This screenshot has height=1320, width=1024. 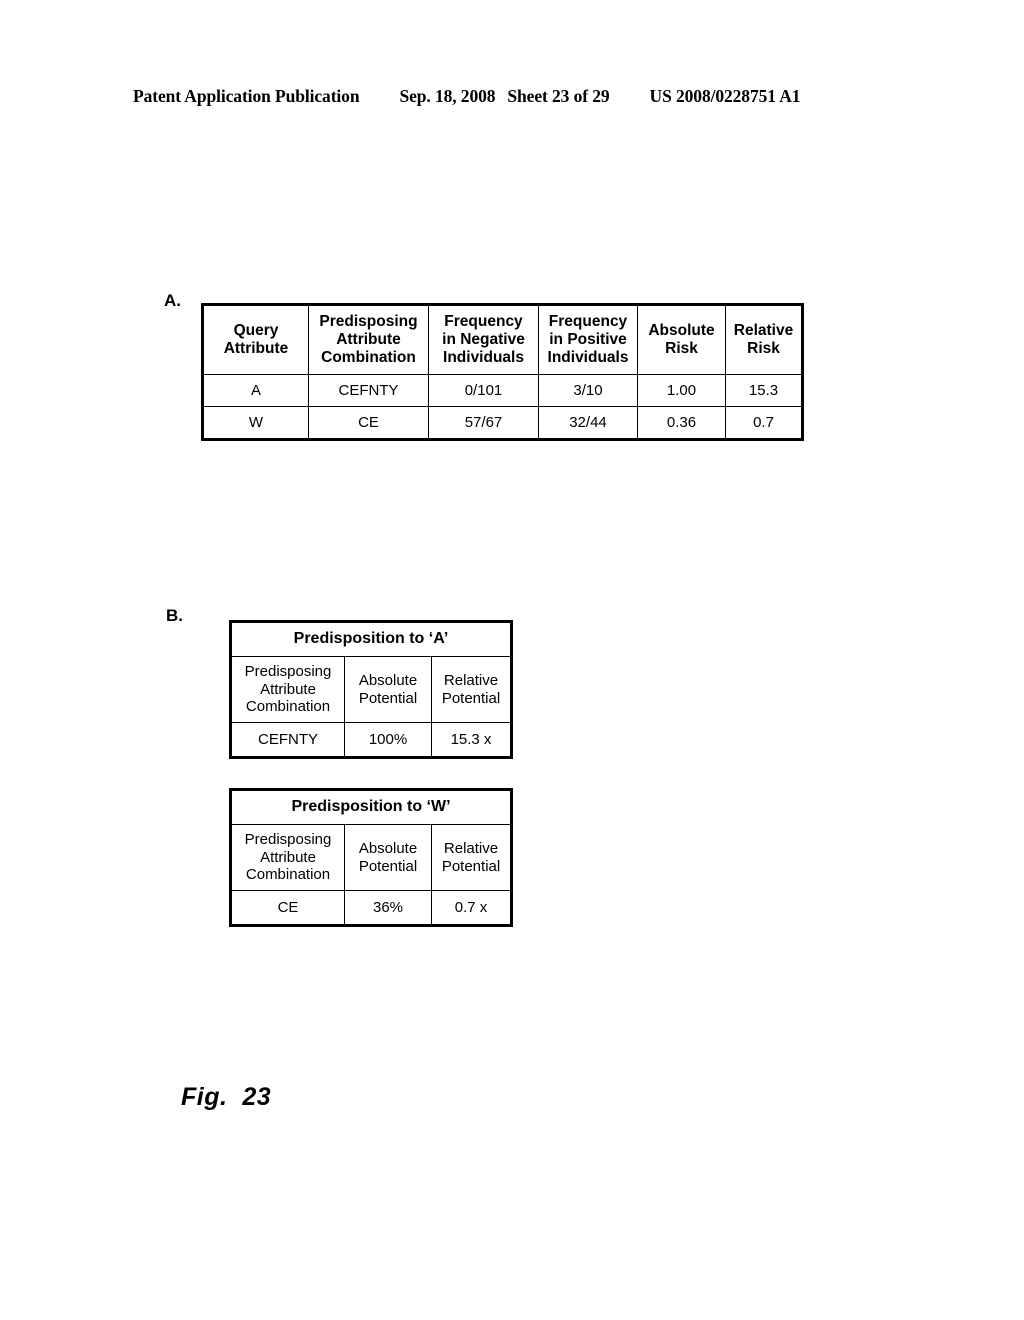 I want to click on table-b1-title-row: Predisposition to ‘A’, so click(x=371, y=639).